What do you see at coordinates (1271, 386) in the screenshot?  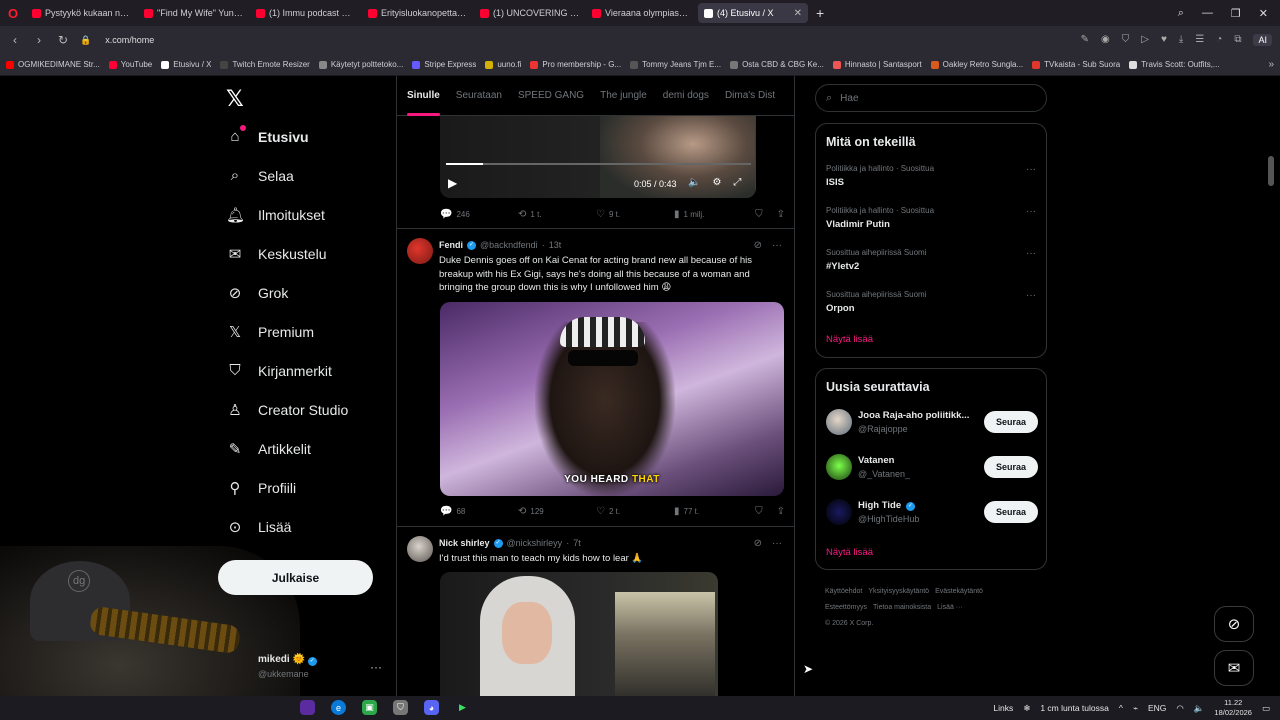 I see `page-scrollbar` at bounding box center [1271, 386].